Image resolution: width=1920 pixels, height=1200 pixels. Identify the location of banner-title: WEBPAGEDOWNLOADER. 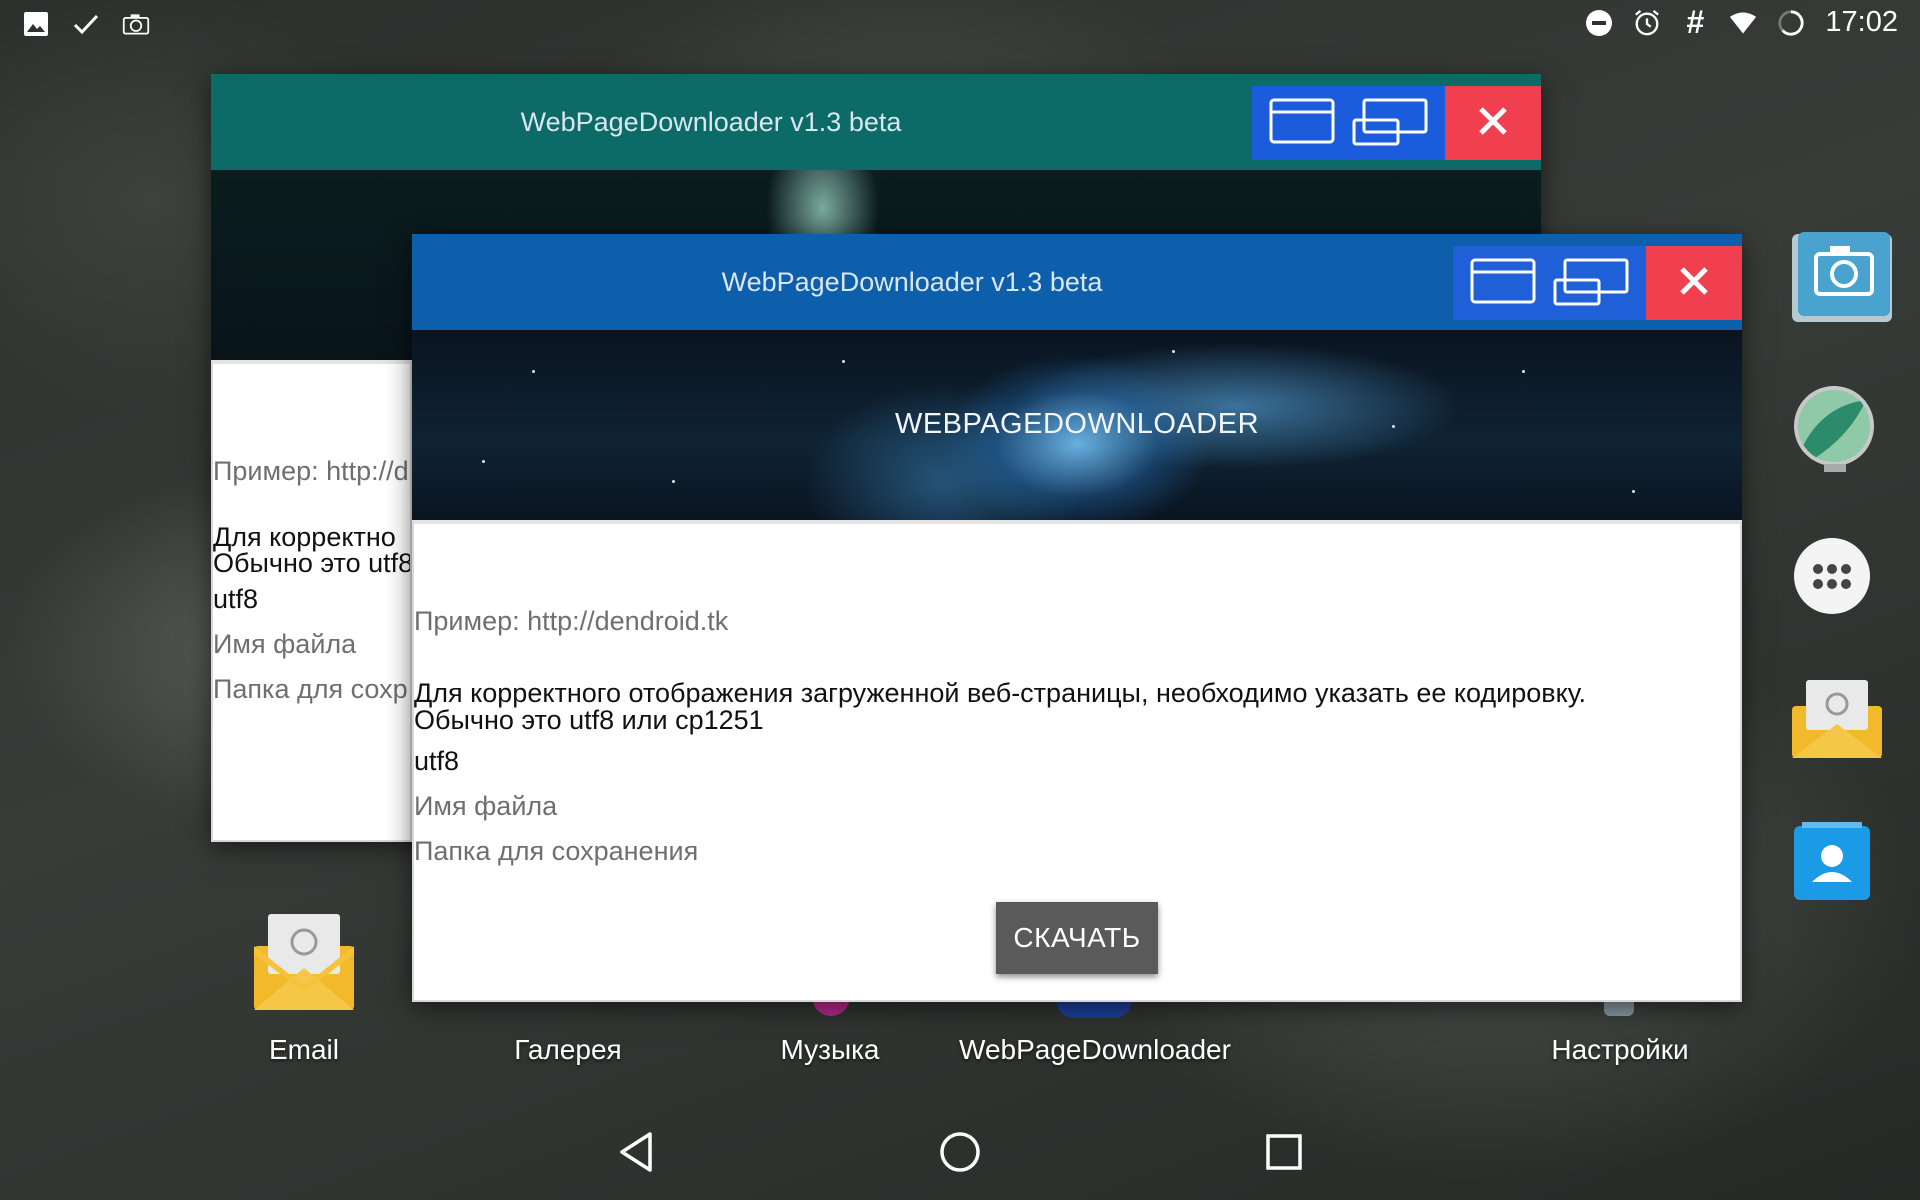
(1077, 424).